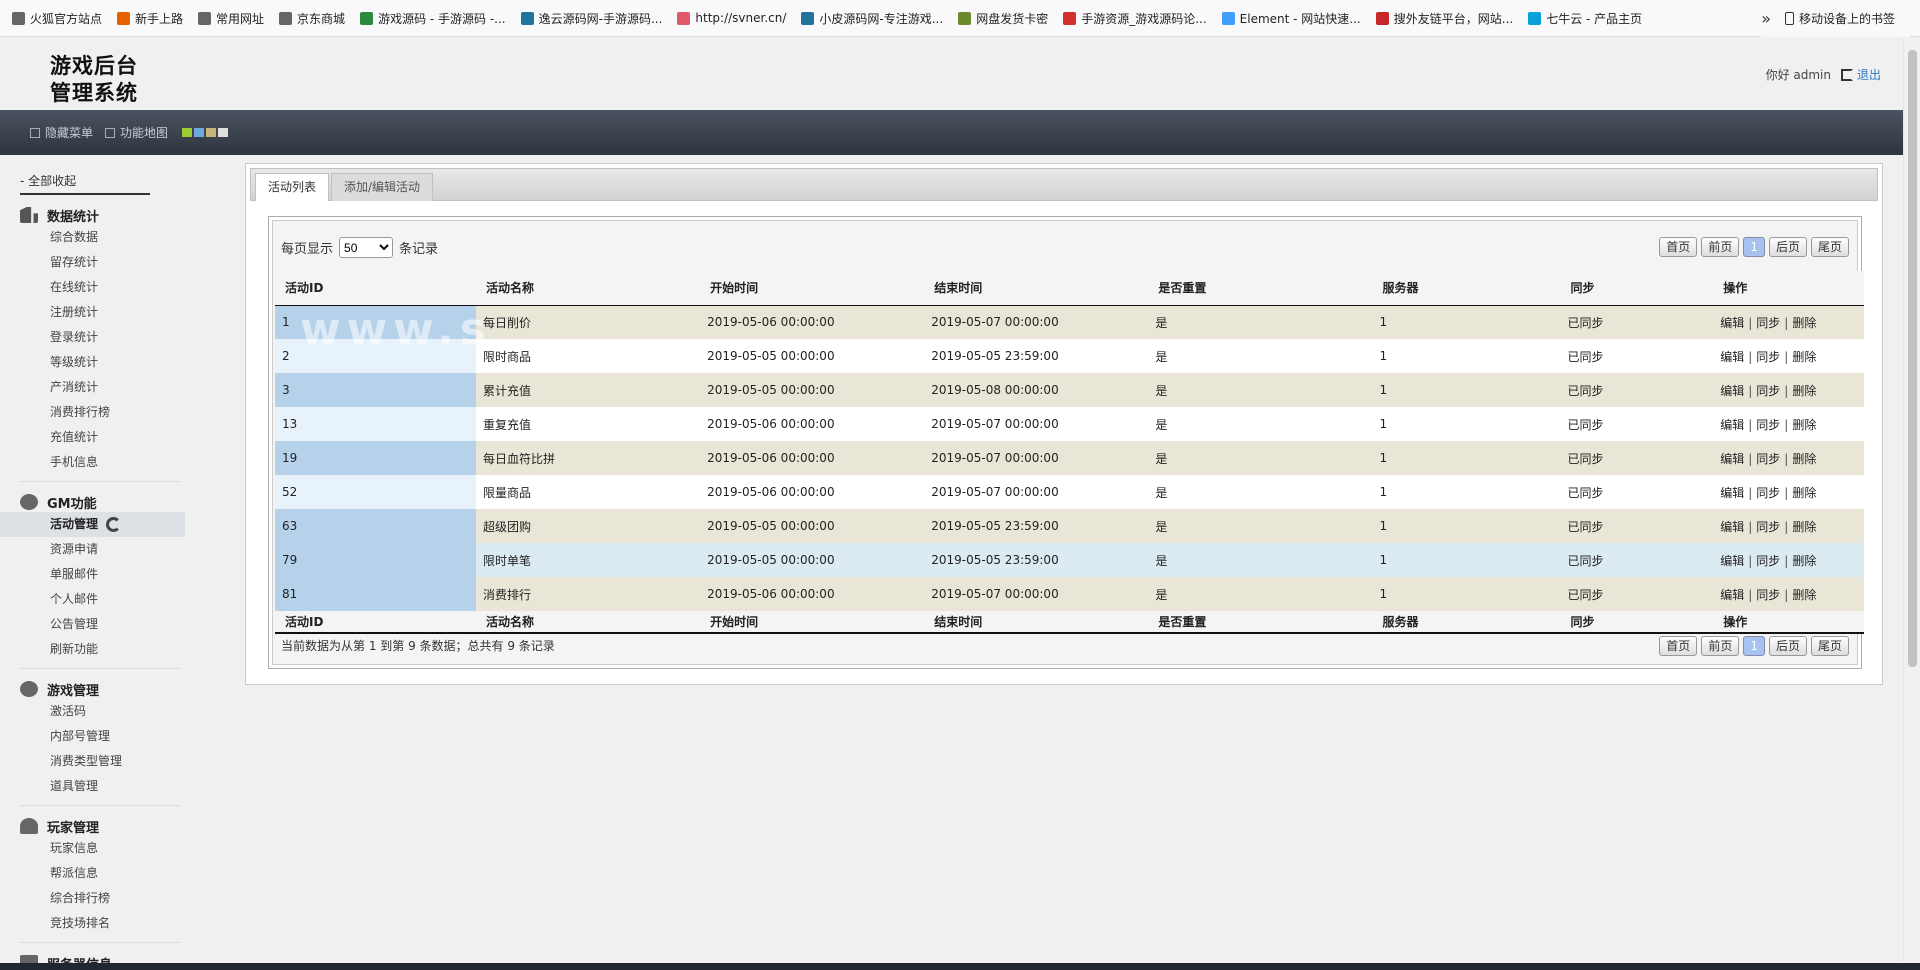 This screenshot has width=1920, height=970. What do you see at coordinates (92, 786) in the screenshot?
I see `sidebar-item: 道具管理` at bounding box center [92, 786].